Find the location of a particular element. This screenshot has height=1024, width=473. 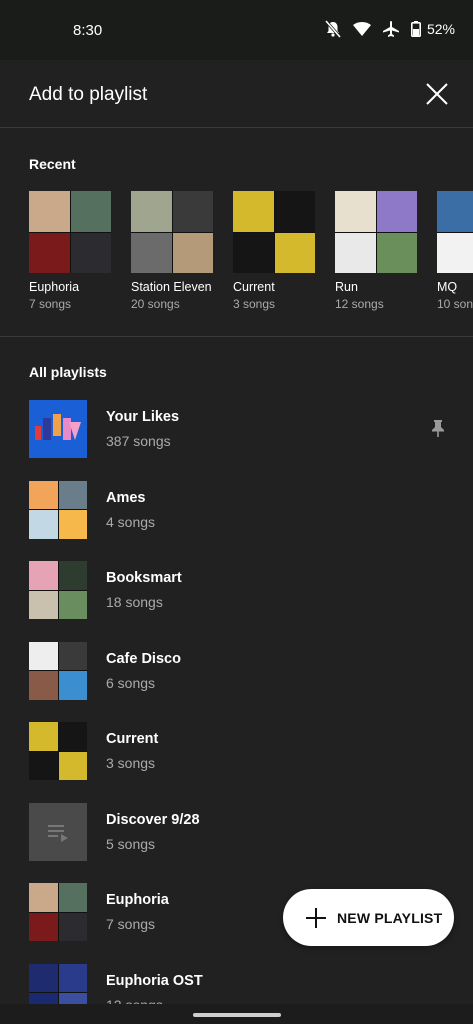

status-time: 8:30 is located at coordinates (88, 30).